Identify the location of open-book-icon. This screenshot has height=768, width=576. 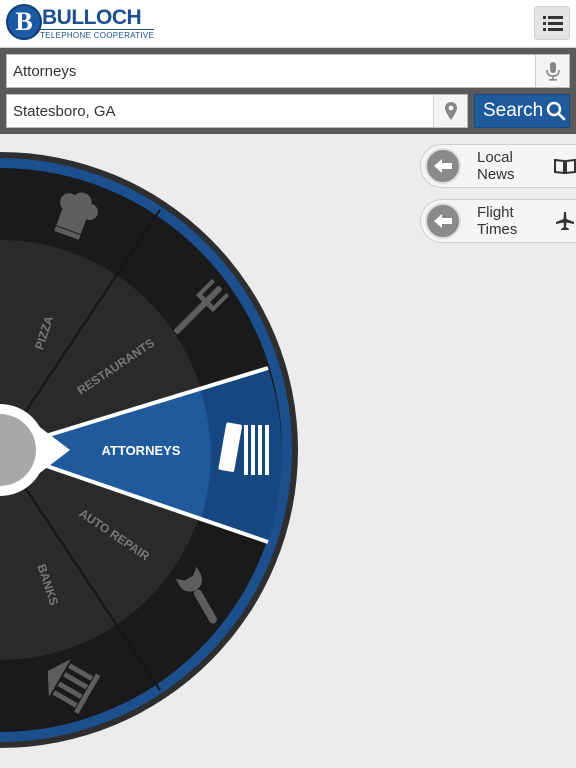
(563, 166).